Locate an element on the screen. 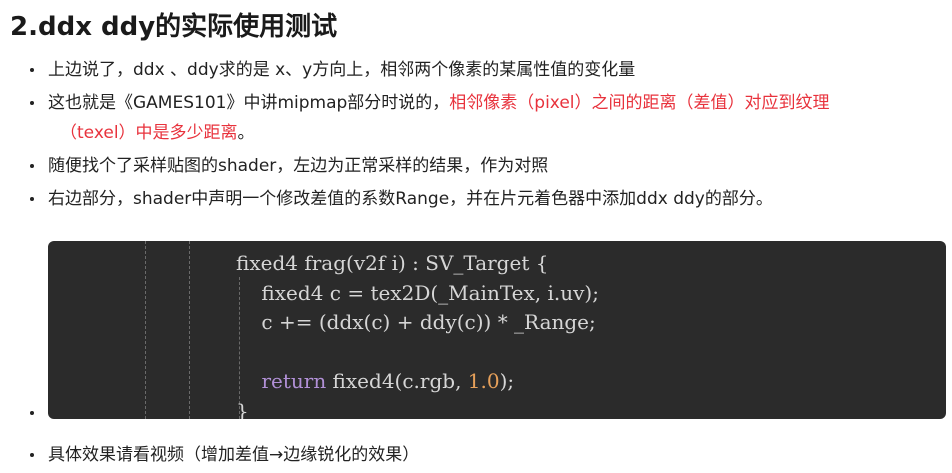  bullet-text-prefix: 这也就是《GAMES101》中讲mipmap部分时说的， is located at coordinates (249, 103).